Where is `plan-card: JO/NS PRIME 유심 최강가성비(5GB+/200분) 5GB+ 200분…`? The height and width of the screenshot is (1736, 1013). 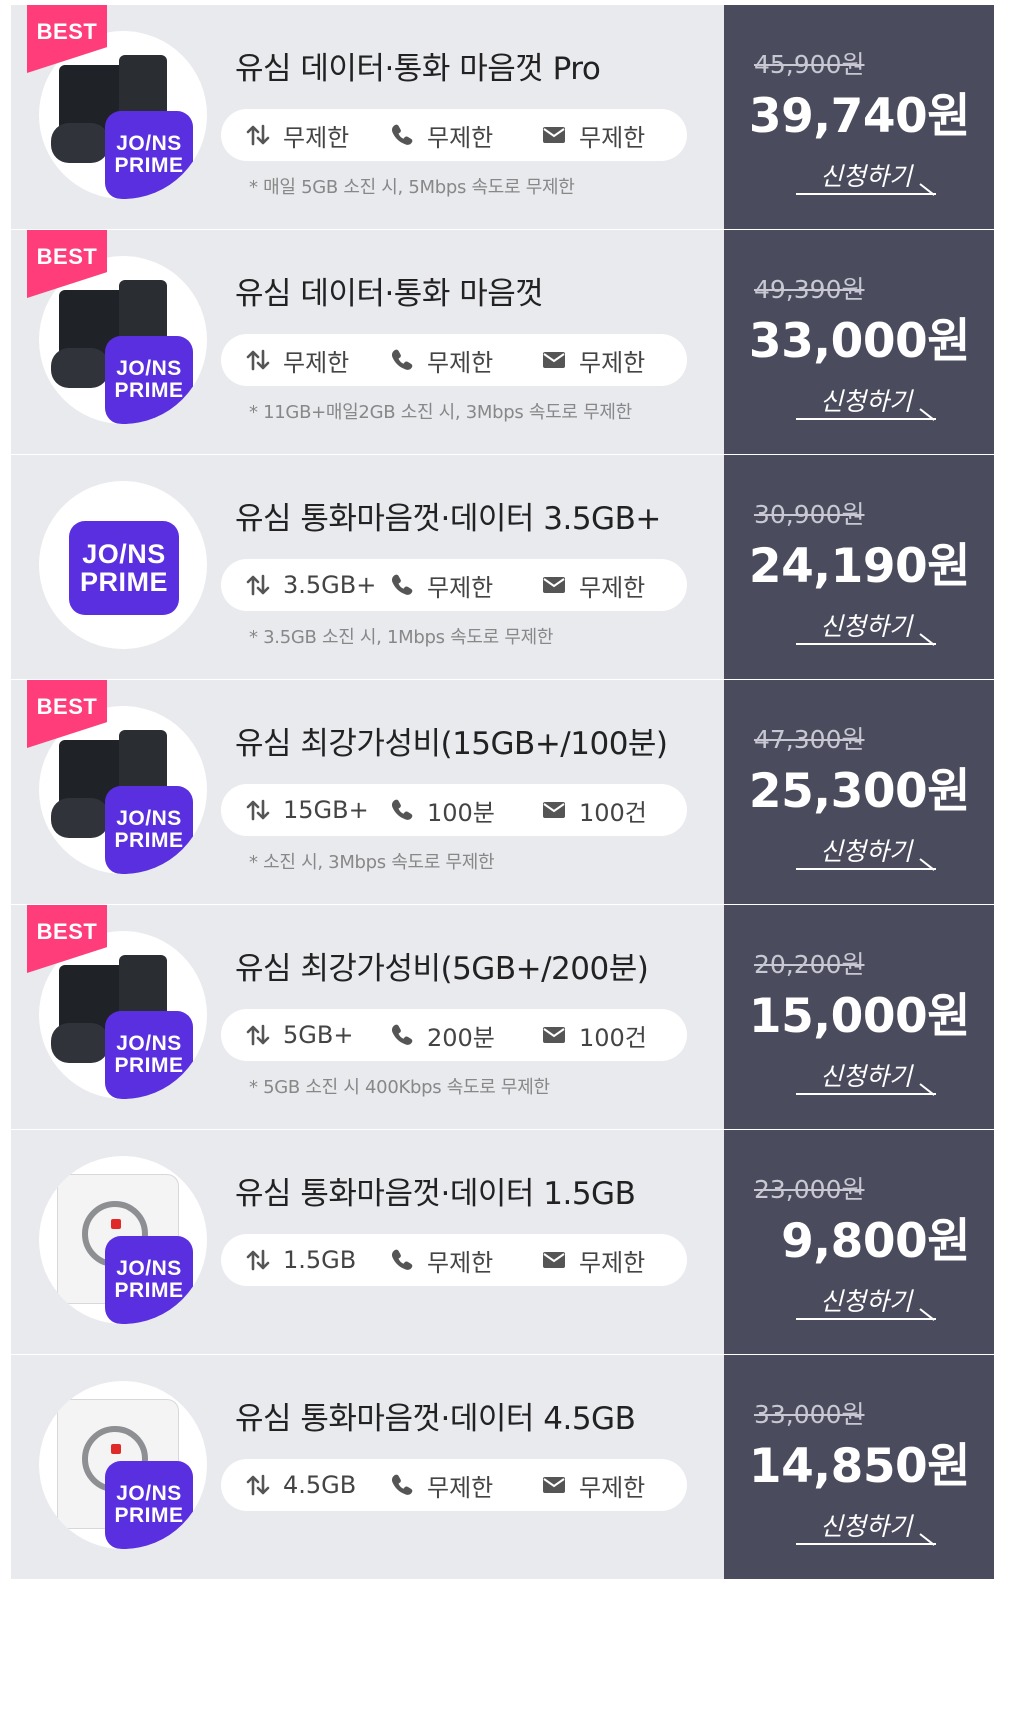
plan-card: JO/NS PRIME 유심 최강가성비(5GB+/200분) 5GB+ 200분… is located at coordinates (502, 1017).